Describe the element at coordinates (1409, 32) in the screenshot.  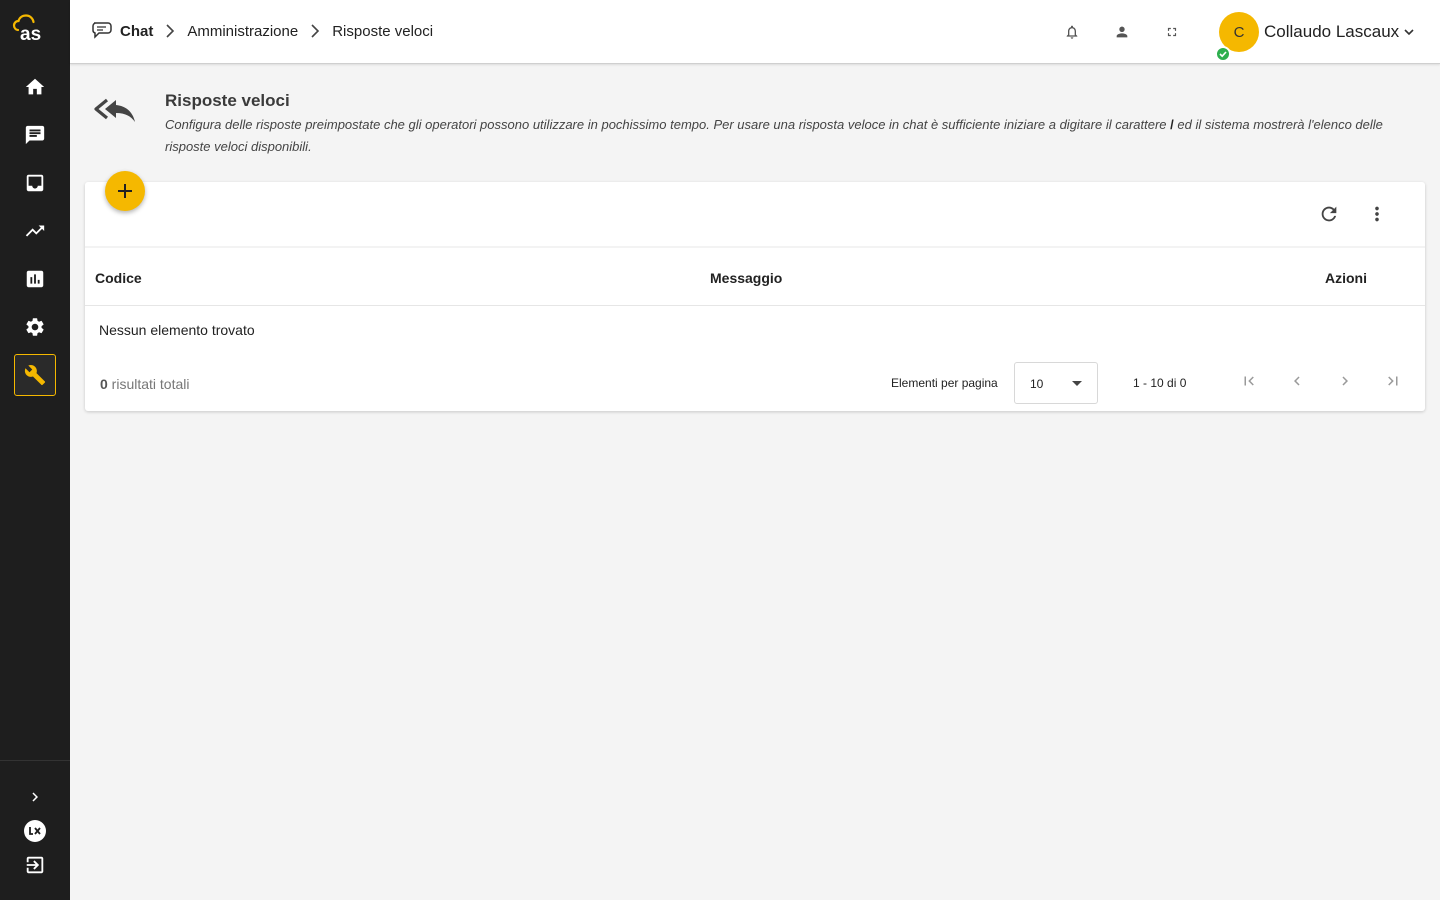
I see `chevron-down-icon` at that location.